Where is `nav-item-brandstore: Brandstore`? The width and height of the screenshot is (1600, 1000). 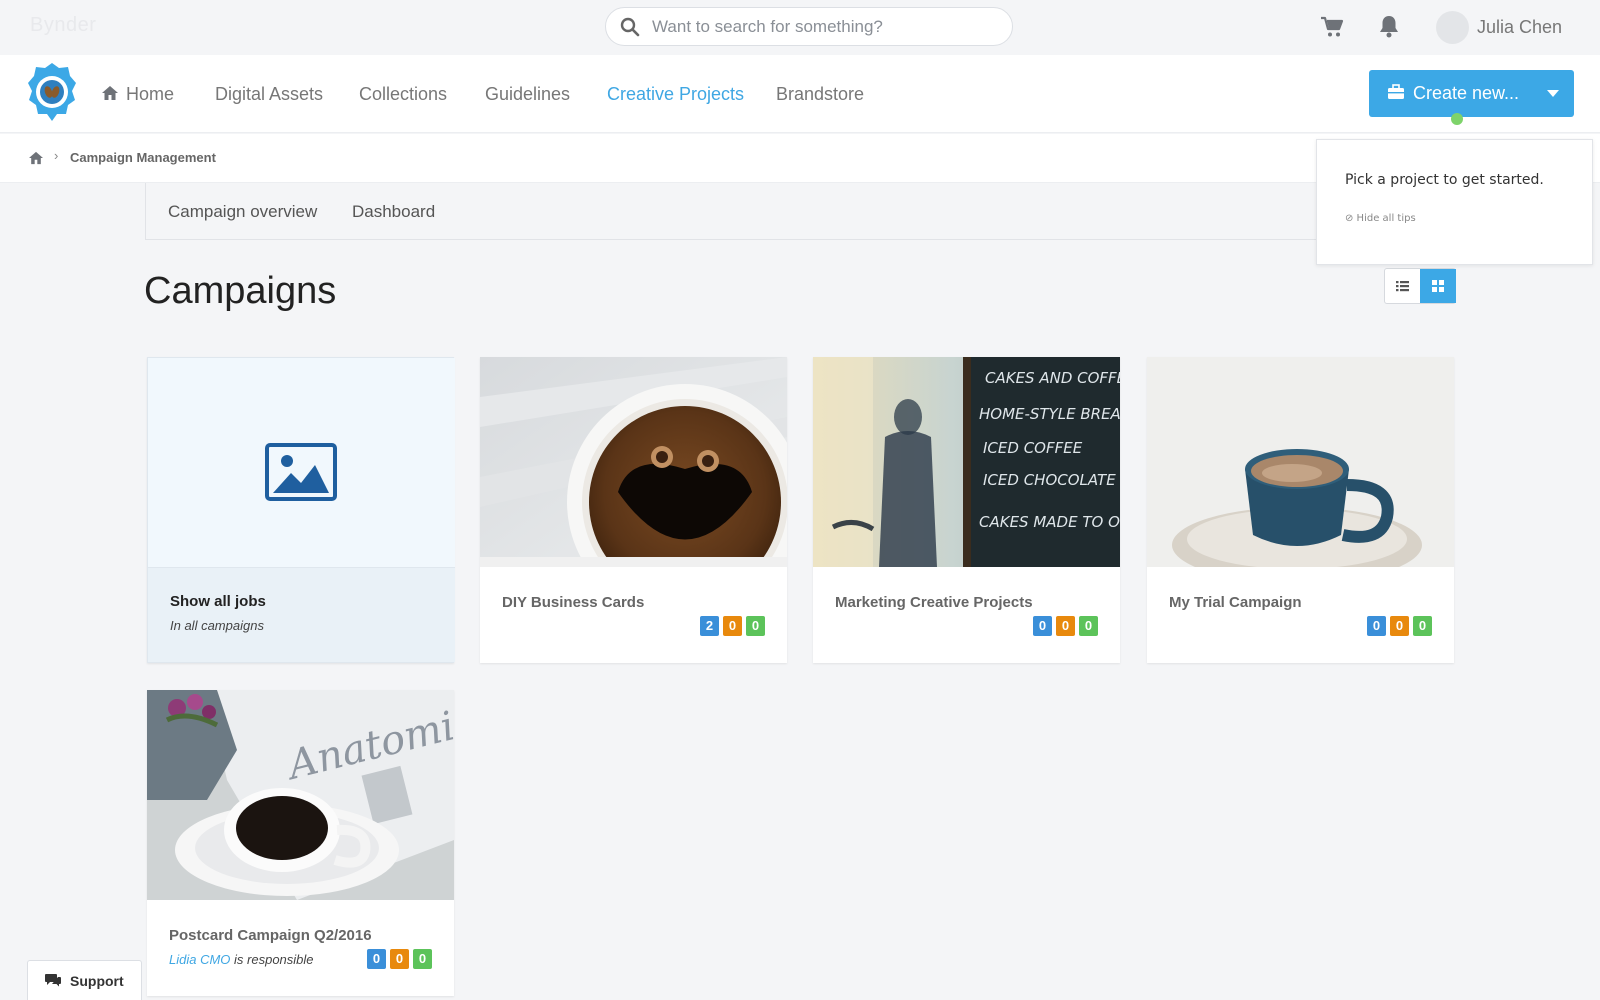
nav-item-brandstore: Brandstore is located at coordinates (820, 94).